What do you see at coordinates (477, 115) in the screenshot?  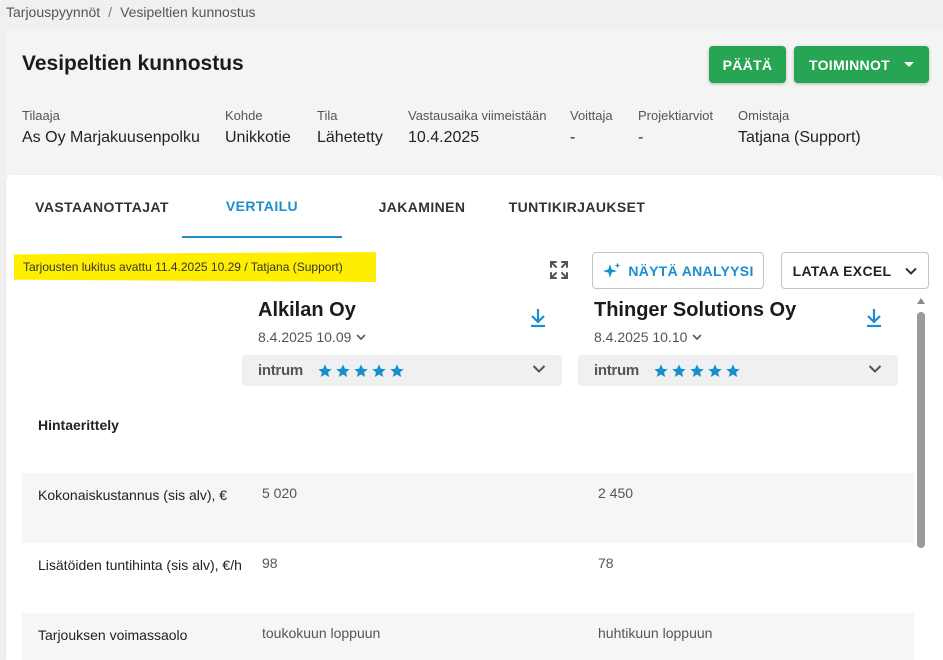 I see `meta-label: Vastausaika viimeistään` at bounding box center [477, 115].